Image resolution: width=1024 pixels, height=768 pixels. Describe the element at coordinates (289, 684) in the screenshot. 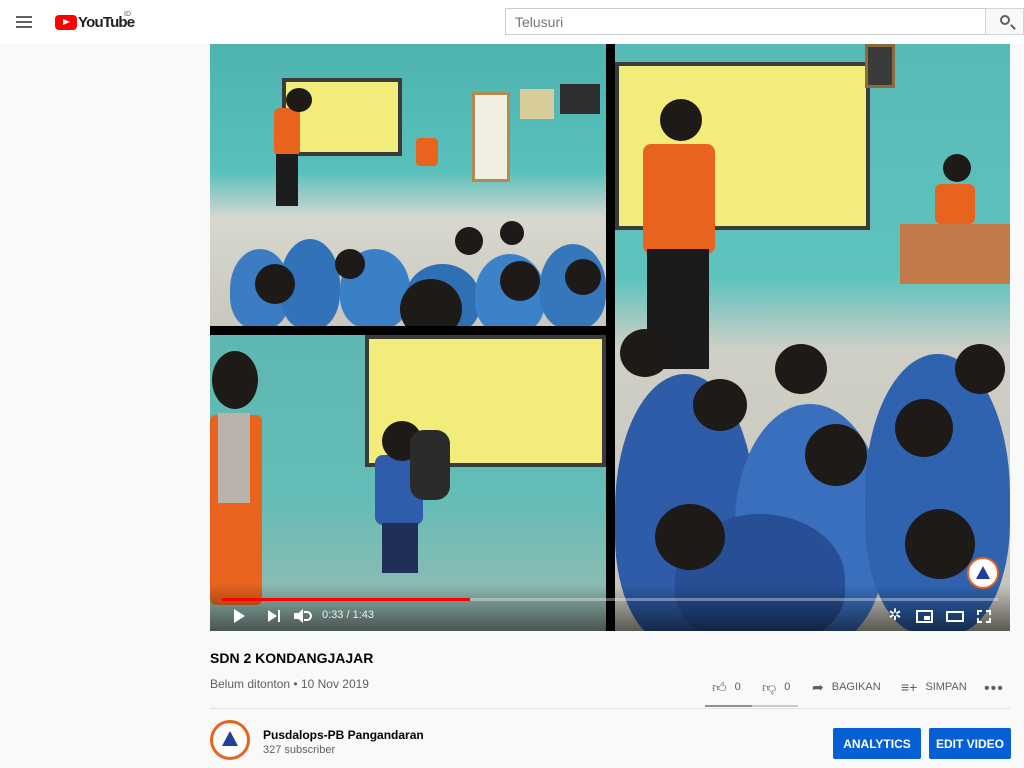

I see `video-meta: Belum ditonton • 10 Nov 2019` at that location.